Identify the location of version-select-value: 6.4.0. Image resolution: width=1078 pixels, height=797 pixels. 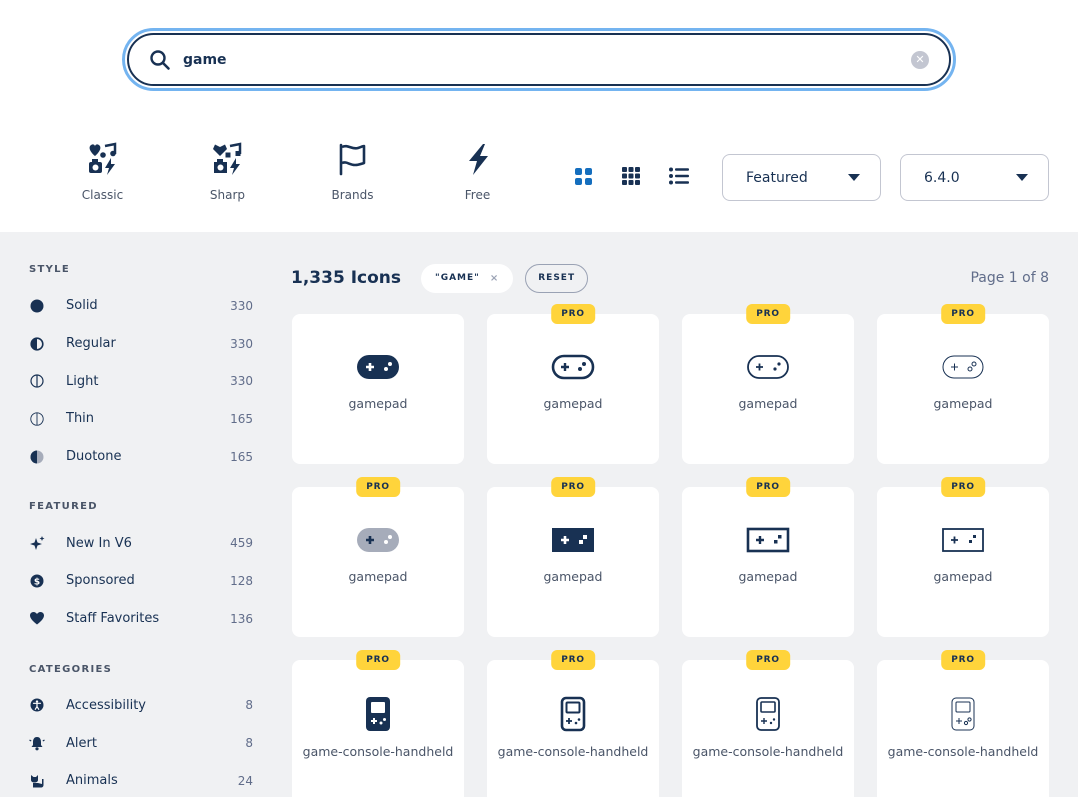
(942, 177).